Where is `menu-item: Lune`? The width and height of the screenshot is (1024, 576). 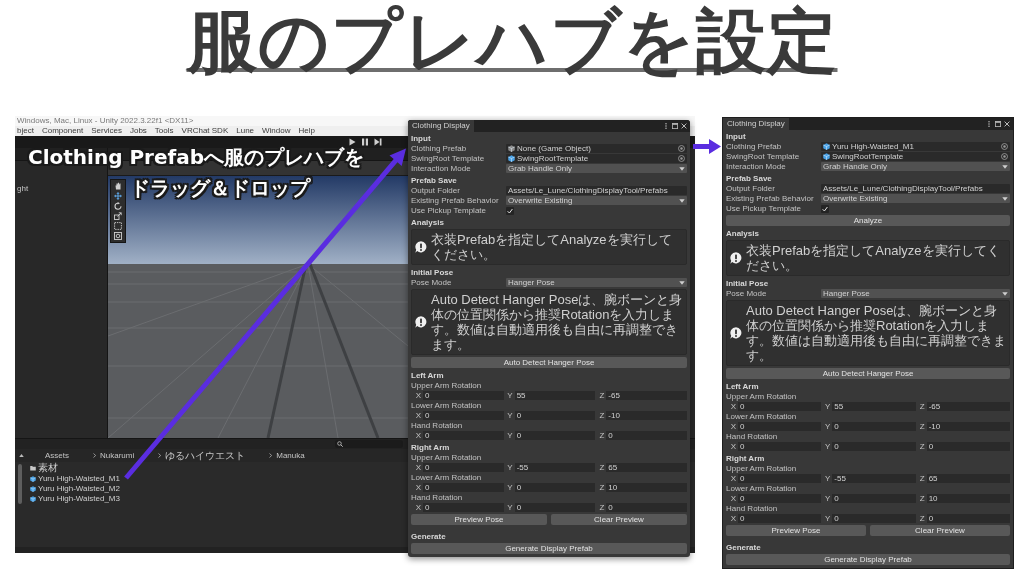 menu-item: Lune is located at coordinates (245, 131).